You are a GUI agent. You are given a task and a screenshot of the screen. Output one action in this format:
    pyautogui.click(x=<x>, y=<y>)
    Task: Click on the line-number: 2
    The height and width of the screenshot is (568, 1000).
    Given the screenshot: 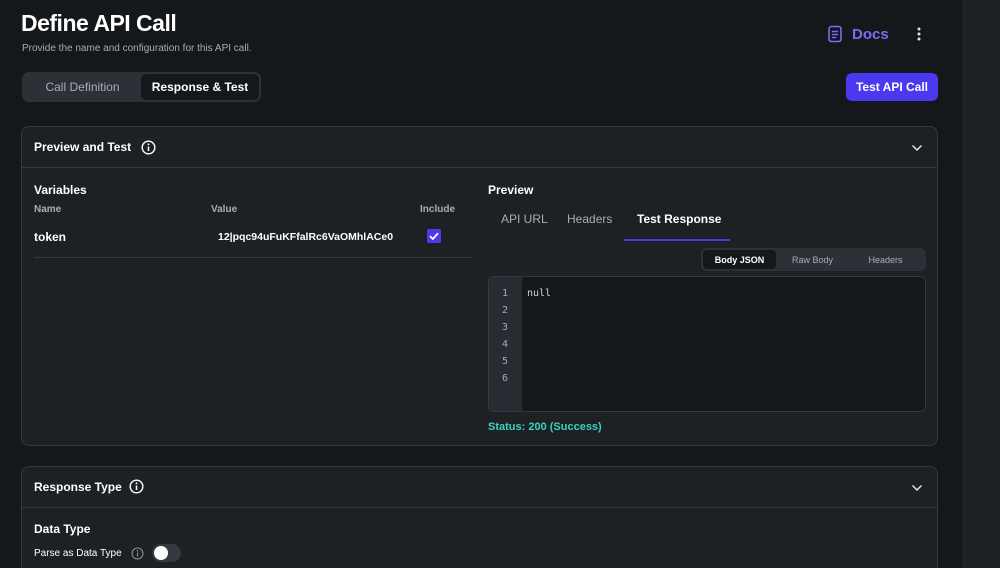 What is the action you would take?
    pyautogui.click(x=505, y=310)
    